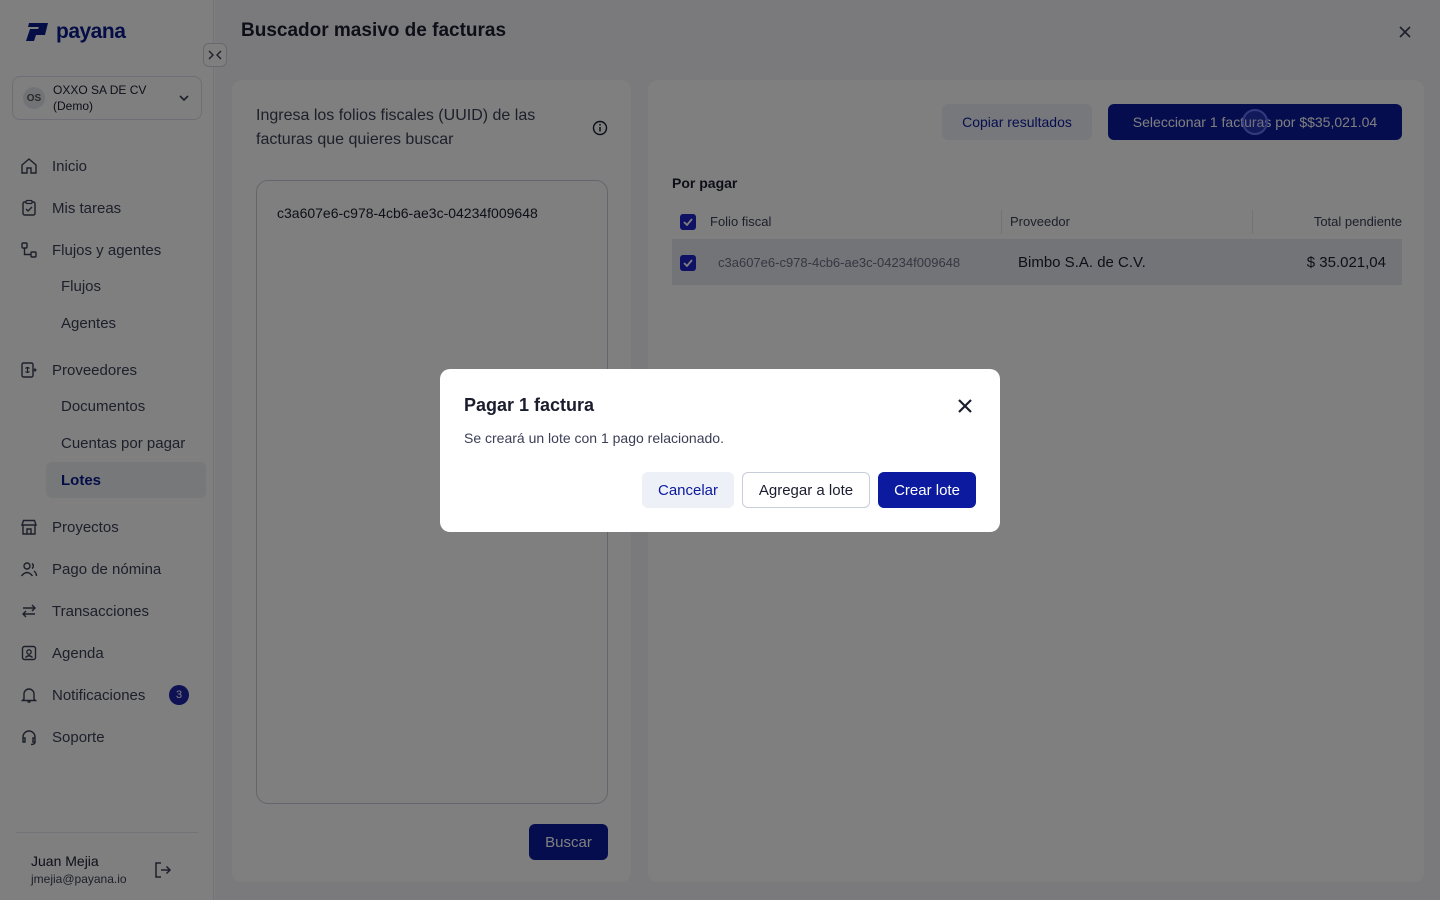 The height and width of the screenshot is (900, 1440). What do you see at coordinates (927, 490) in the screenshot?
I see `create-batch-button: Crear lote` at bounding box center [927, 490].